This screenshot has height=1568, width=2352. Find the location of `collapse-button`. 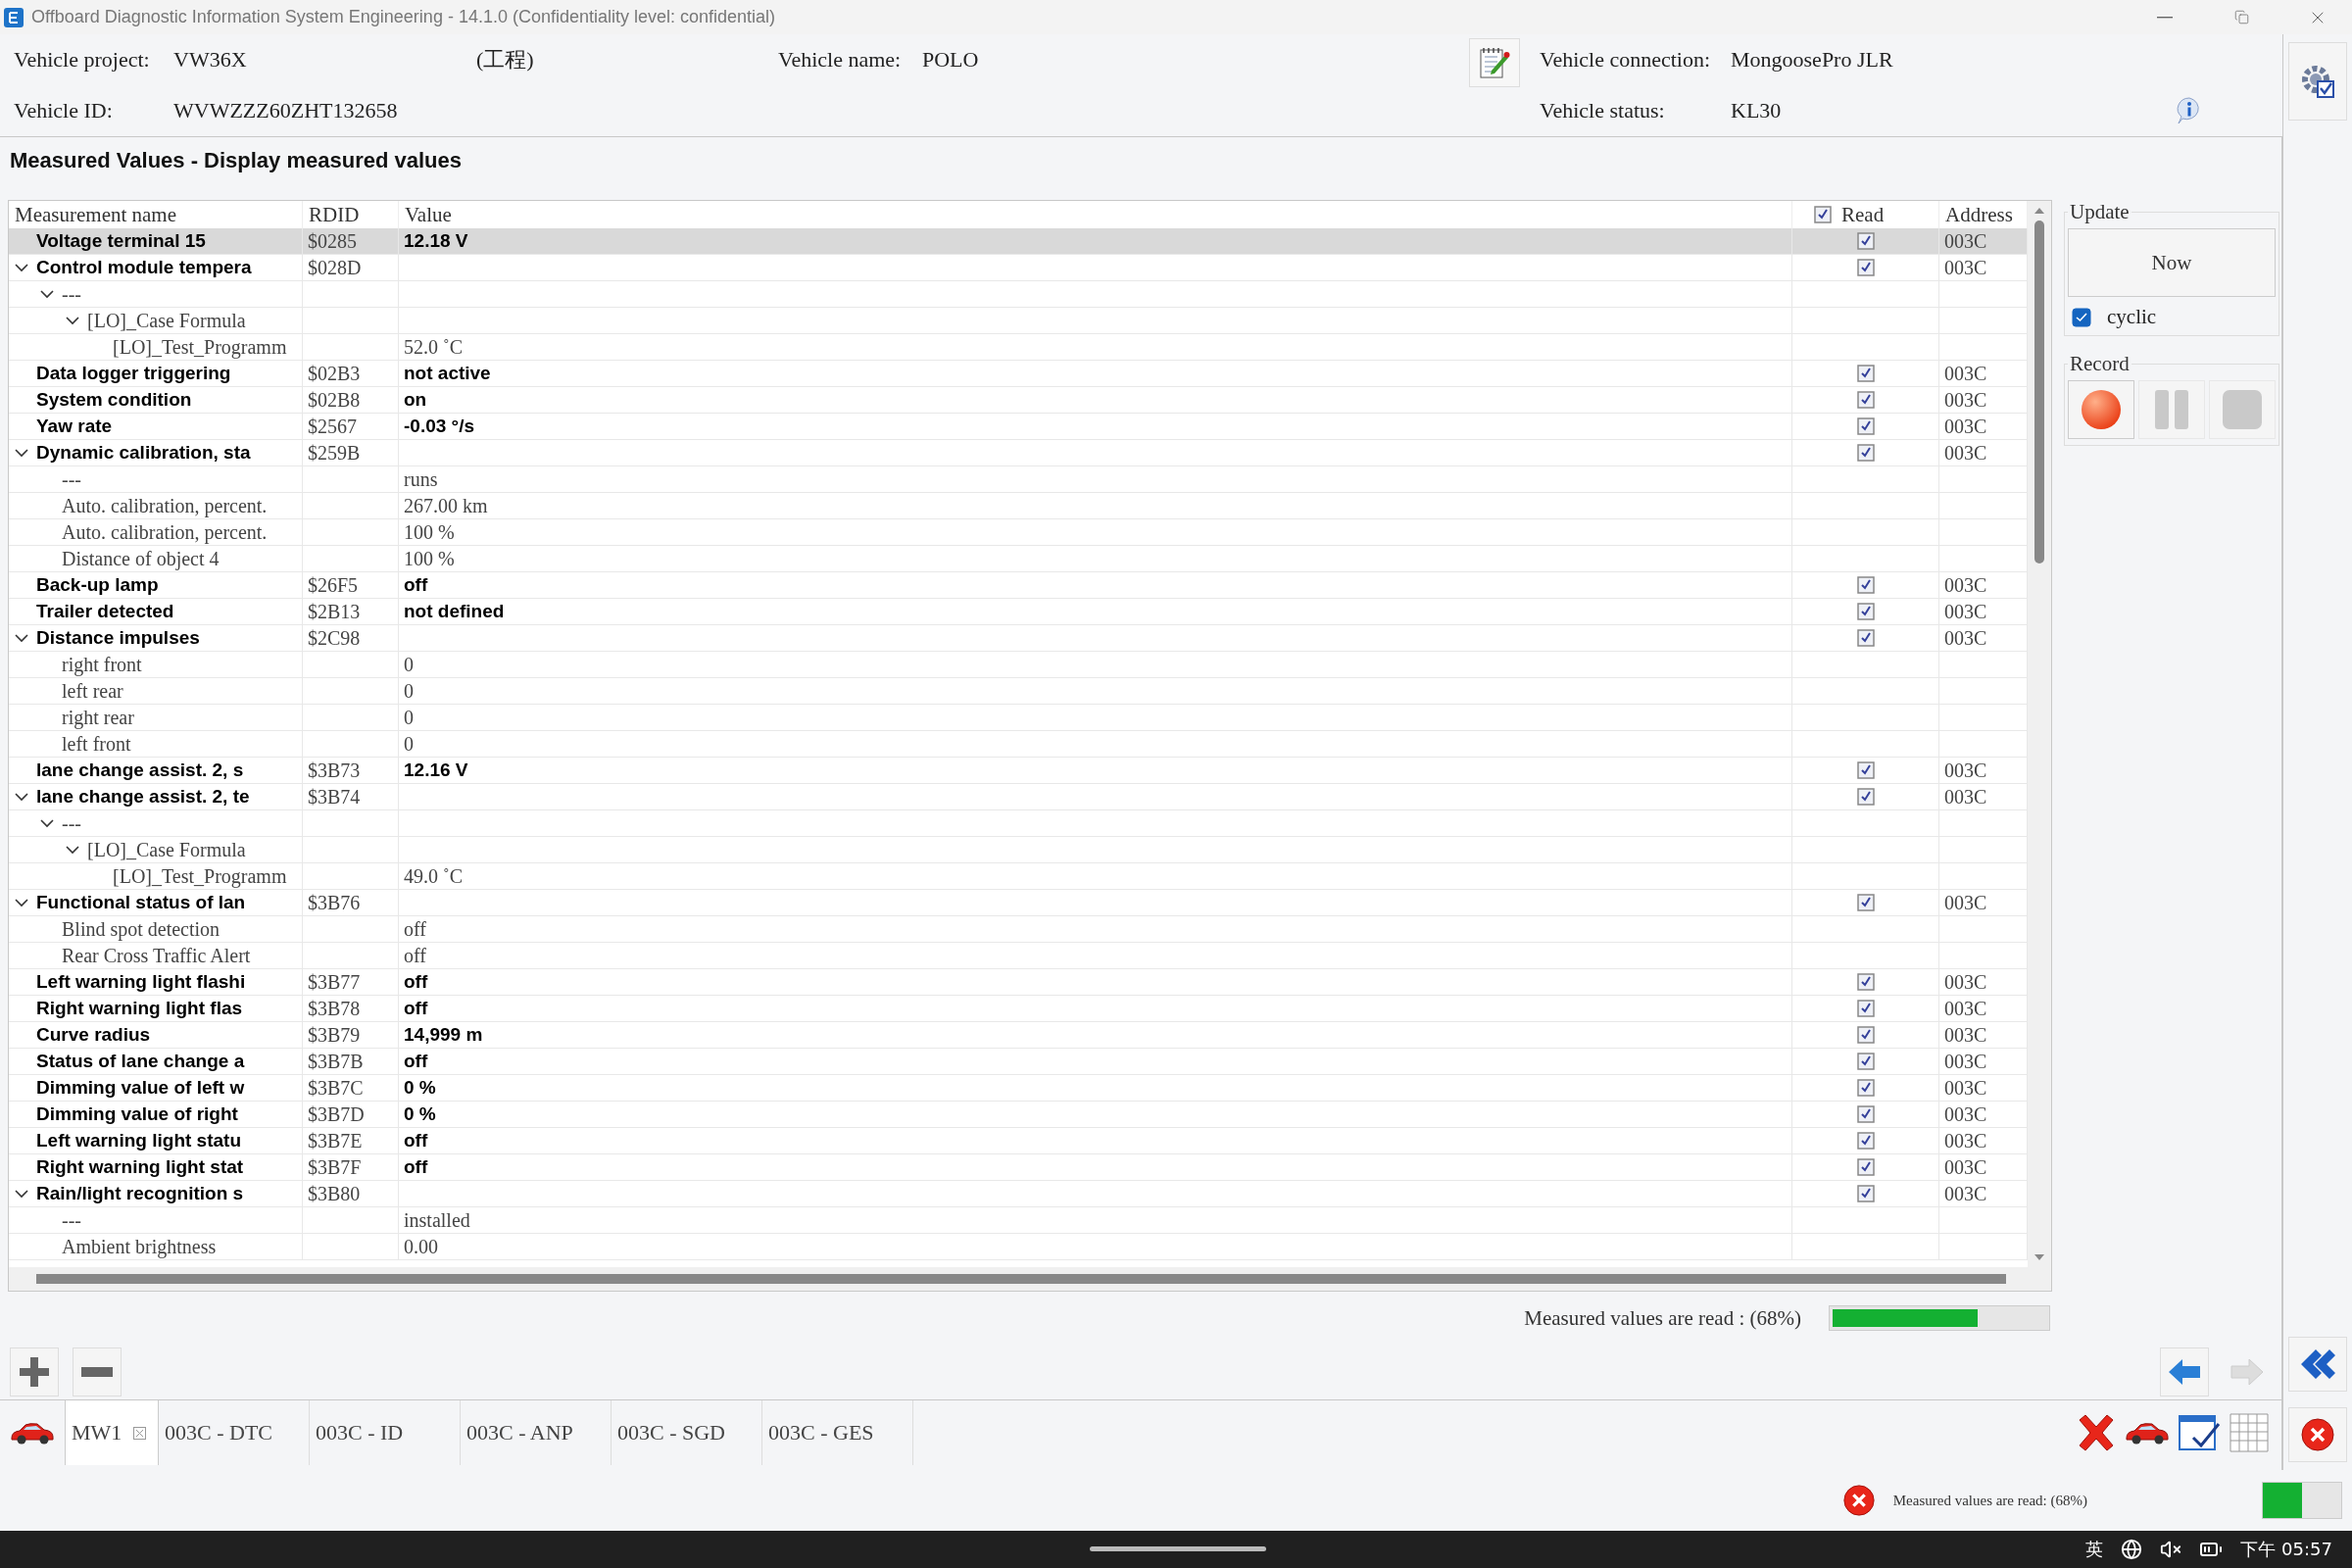

collapse-button is located at coordinates (2317, 1364).